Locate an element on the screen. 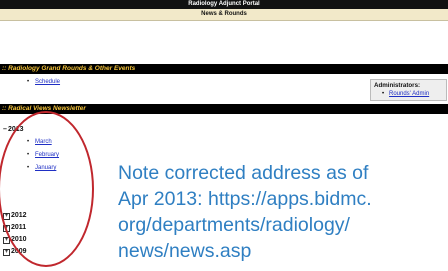  year-2012-toggle: +2012 is located at coordinates (15, 215).